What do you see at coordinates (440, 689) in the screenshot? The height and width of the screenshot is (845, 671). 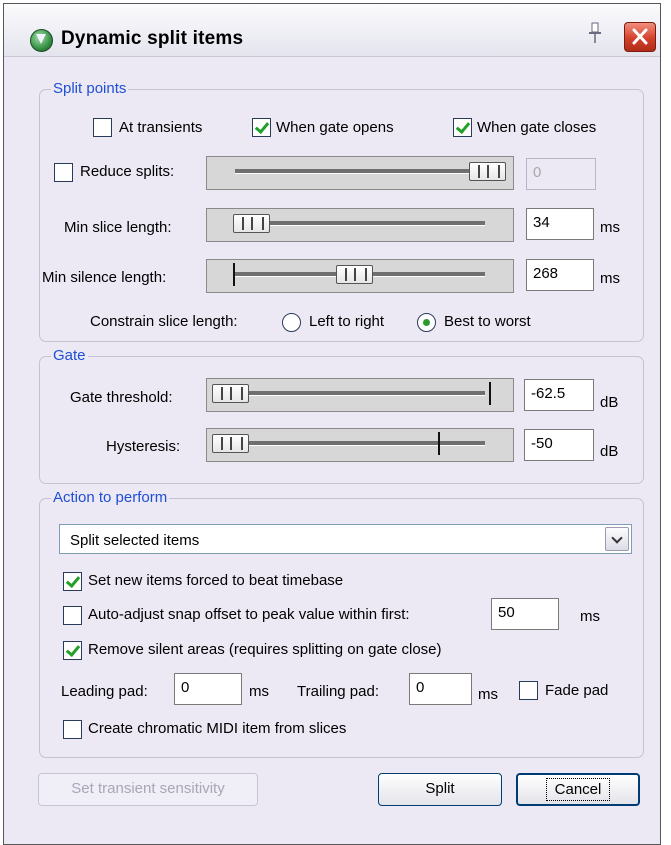 I see `trailing-pad-input: 0` at bounding box center [440, 689].